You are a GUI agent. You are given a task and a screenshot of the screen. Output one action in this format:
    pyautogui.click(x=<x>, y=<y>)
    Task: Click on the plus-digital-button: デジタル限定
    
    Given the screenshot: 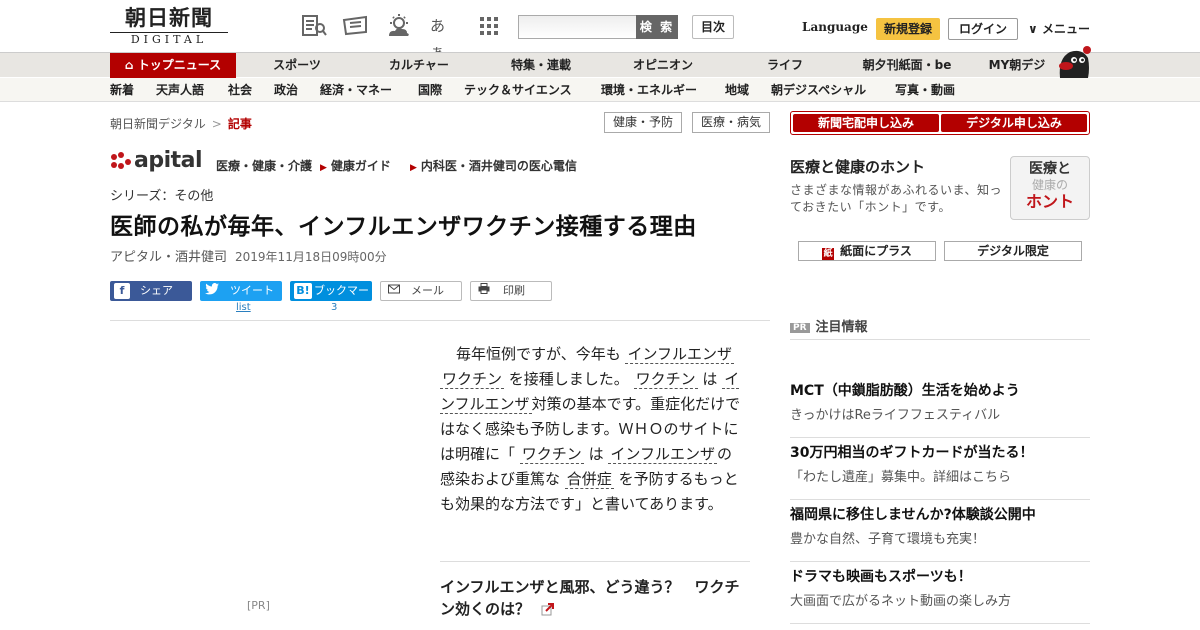 What is the action you would take?
    pyautogui.click(x=1013, y=251)
    